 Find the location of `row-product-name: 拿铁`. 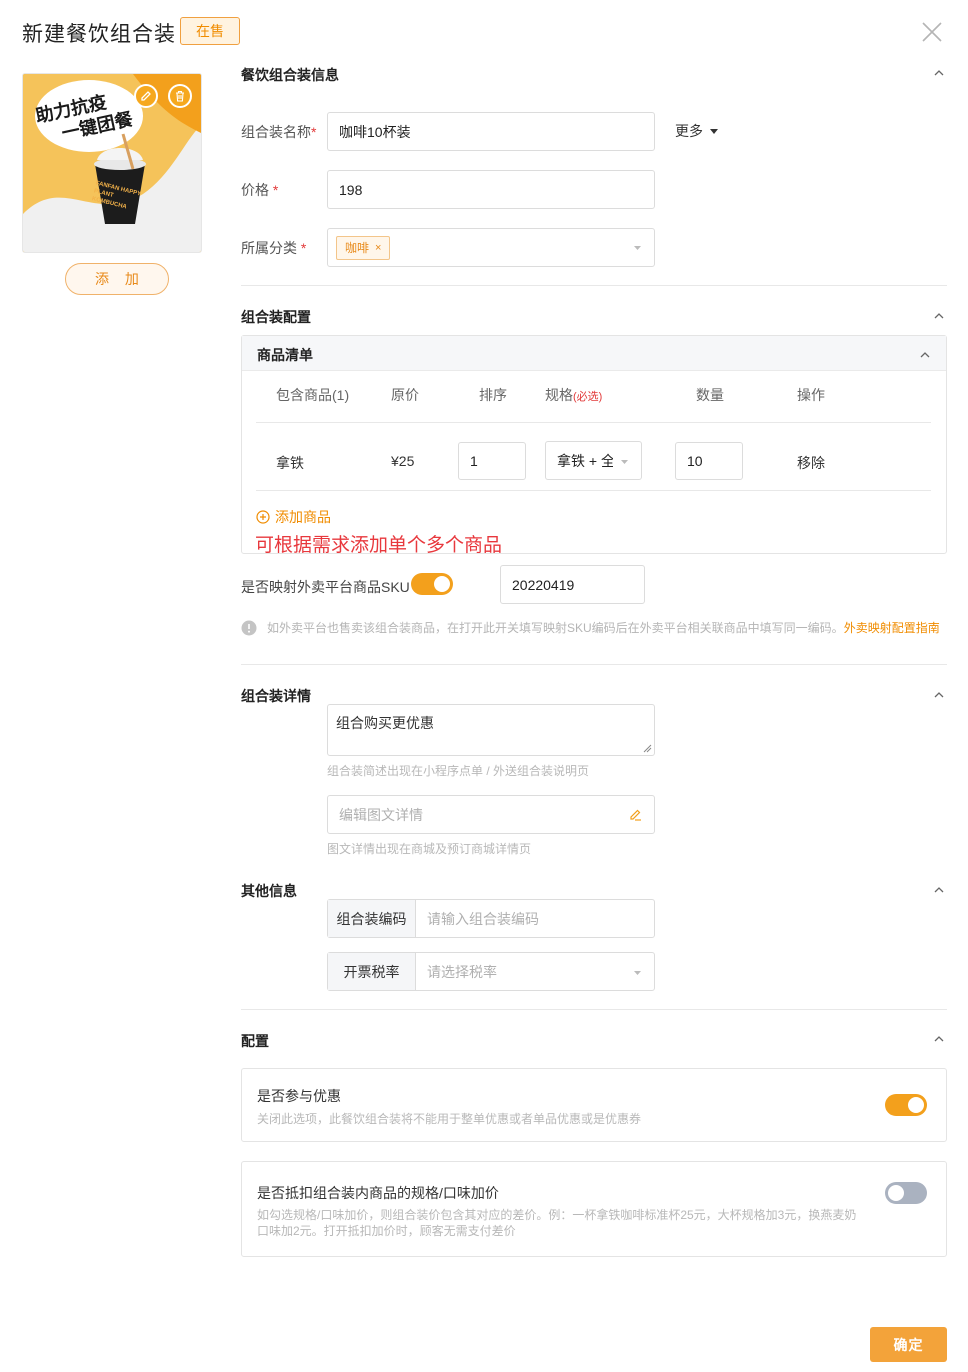

row-product-name: 拿铁 is located at coordinates (290, 463).